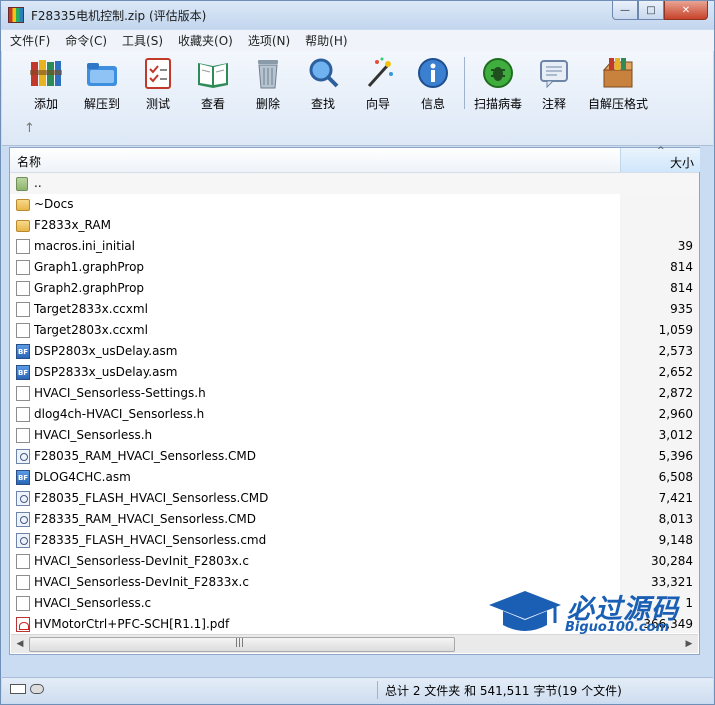 The width and height of the screenshot is (715, 705). What do you see at coordinates (675, 519) in the screenshot?
I see `file-size: 8,013` at bounding box center [675, 519].